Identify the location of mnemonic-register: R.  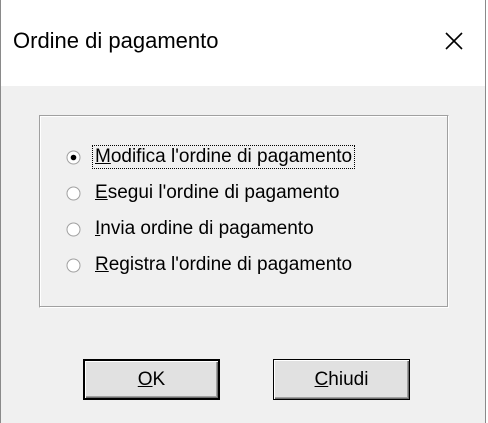
(102, 264).